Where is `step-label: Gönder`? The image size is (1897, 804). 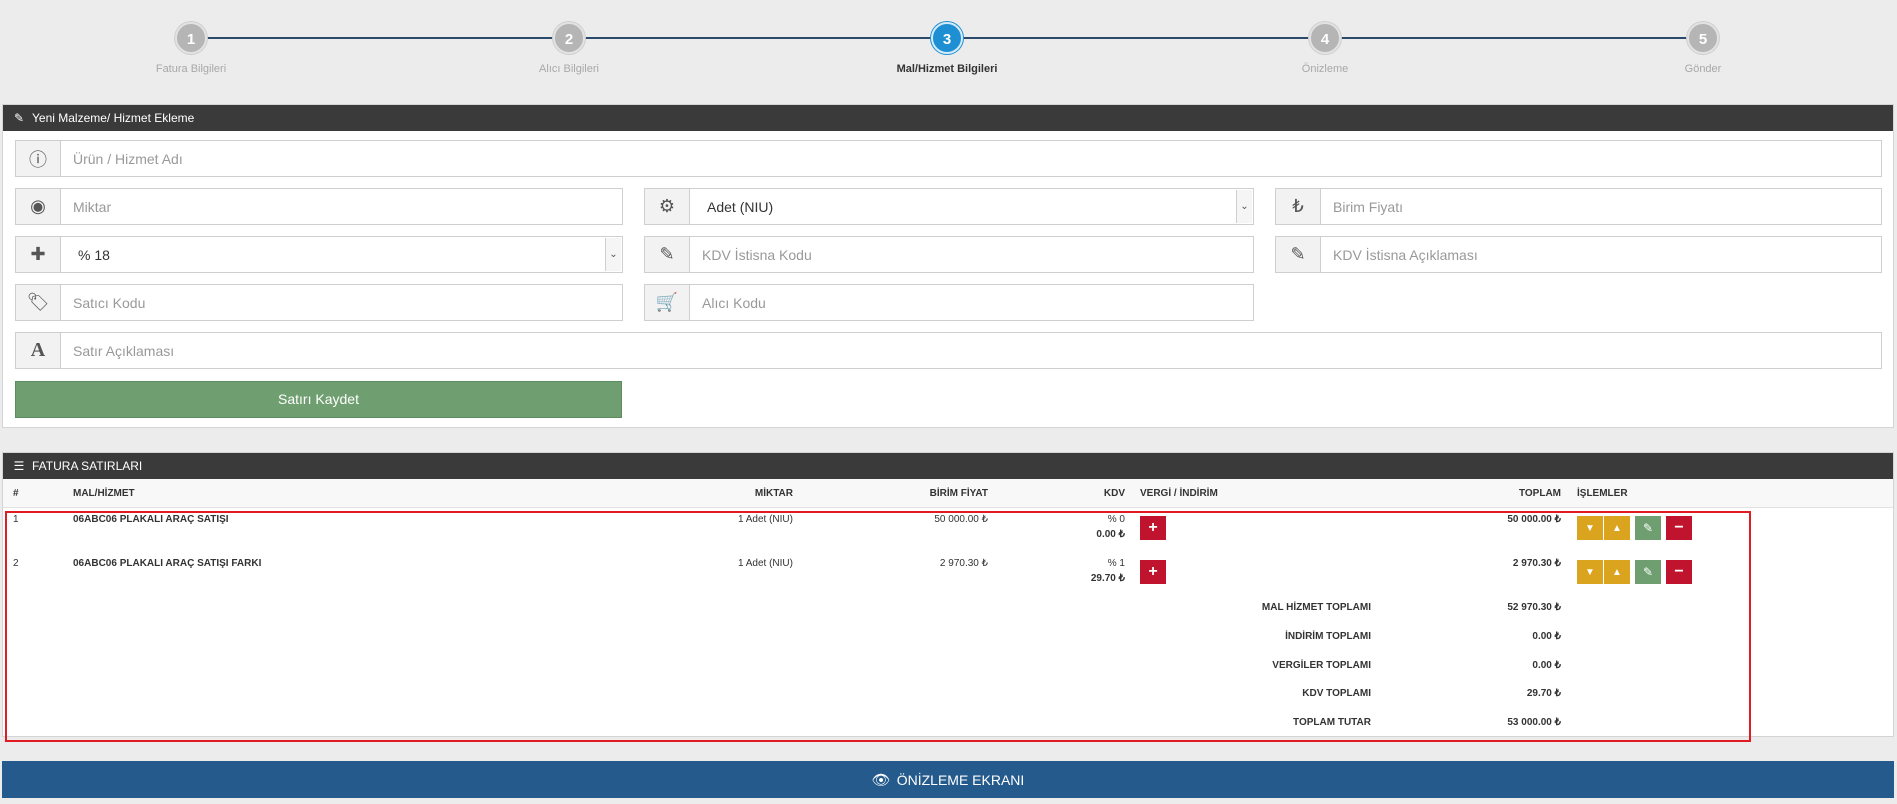
step-label: Gönder is located at coordinates (1703, 69).